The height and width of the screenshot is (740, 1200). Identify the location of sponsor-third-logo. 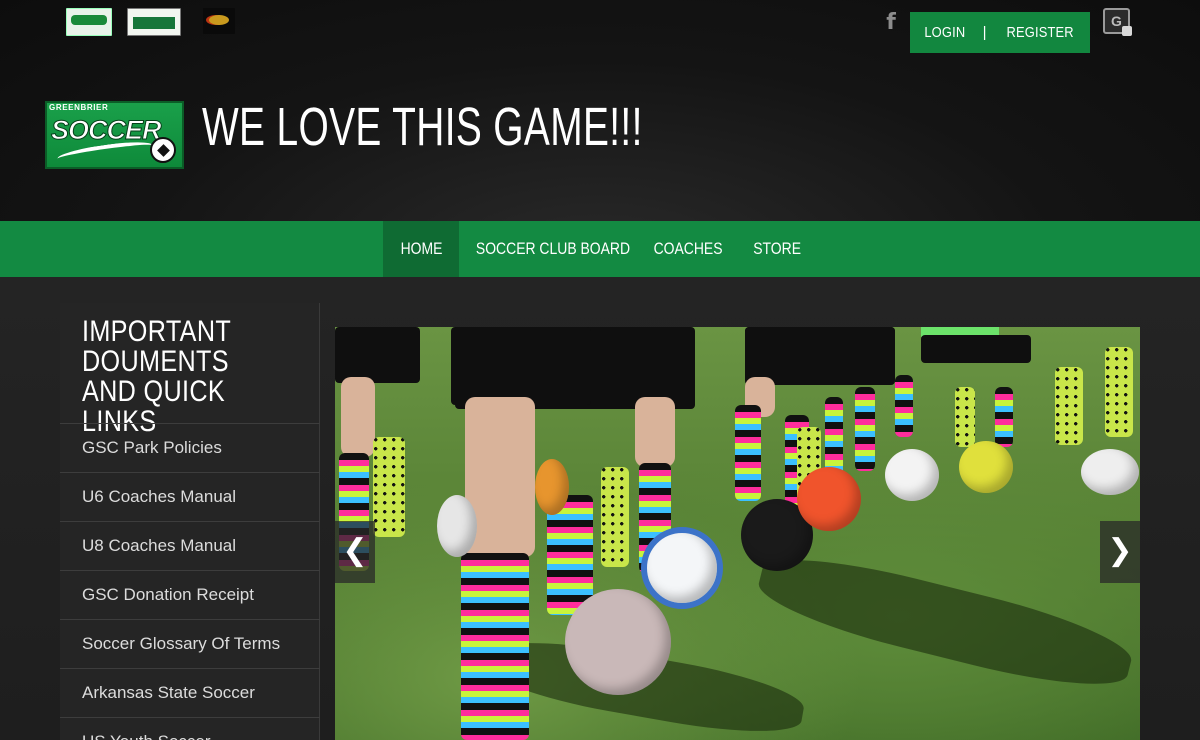
(219, 21).